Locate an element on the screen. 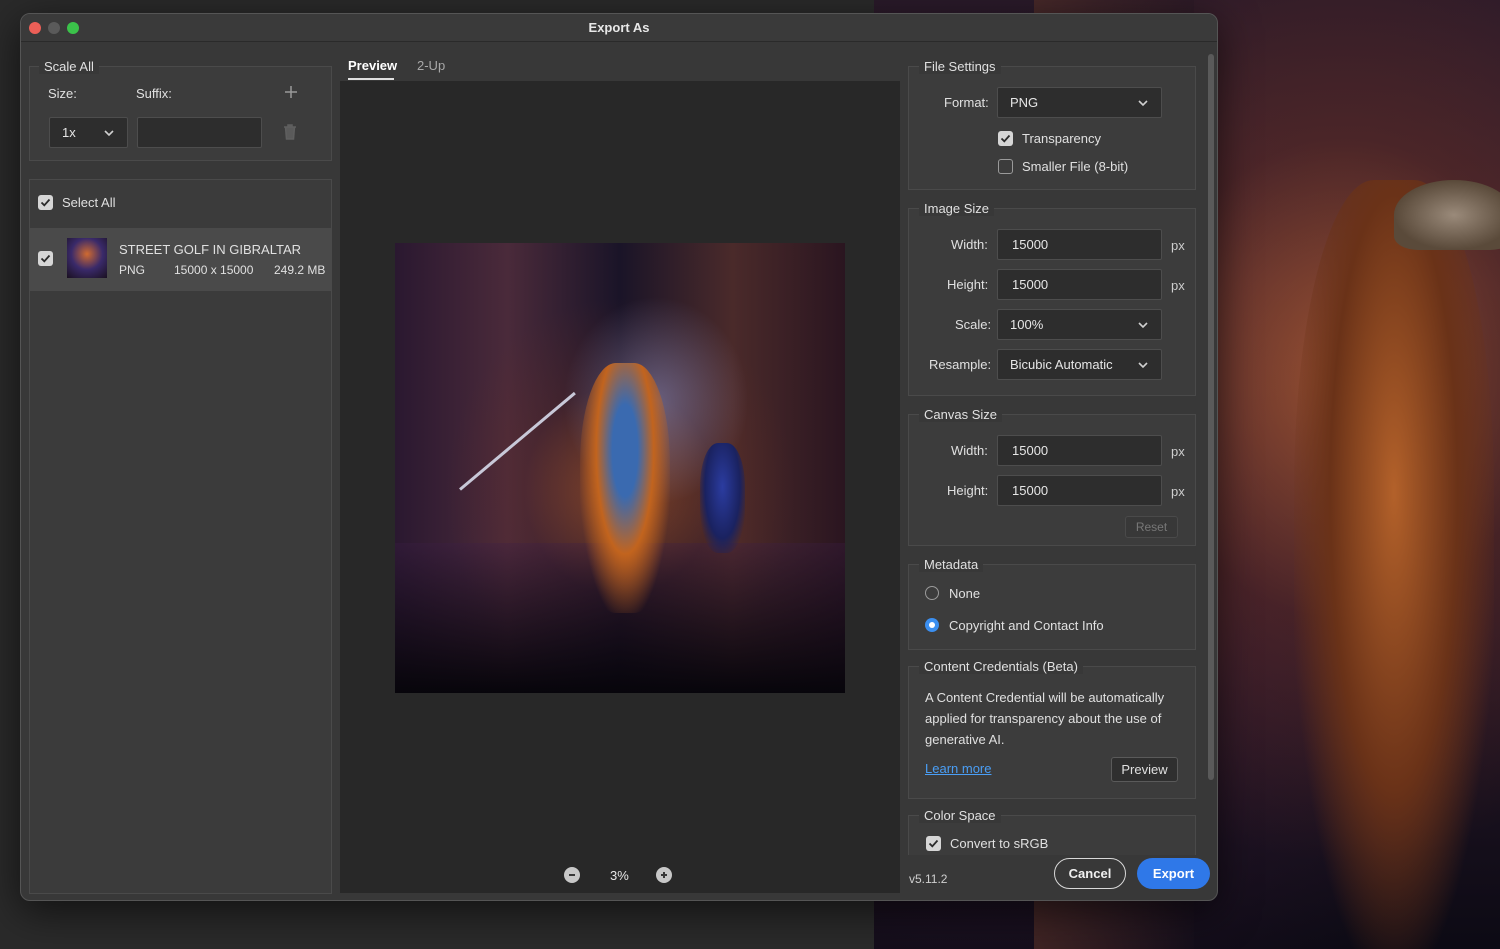  image-size-heading: Image Size is located at coordinates (957, 208).